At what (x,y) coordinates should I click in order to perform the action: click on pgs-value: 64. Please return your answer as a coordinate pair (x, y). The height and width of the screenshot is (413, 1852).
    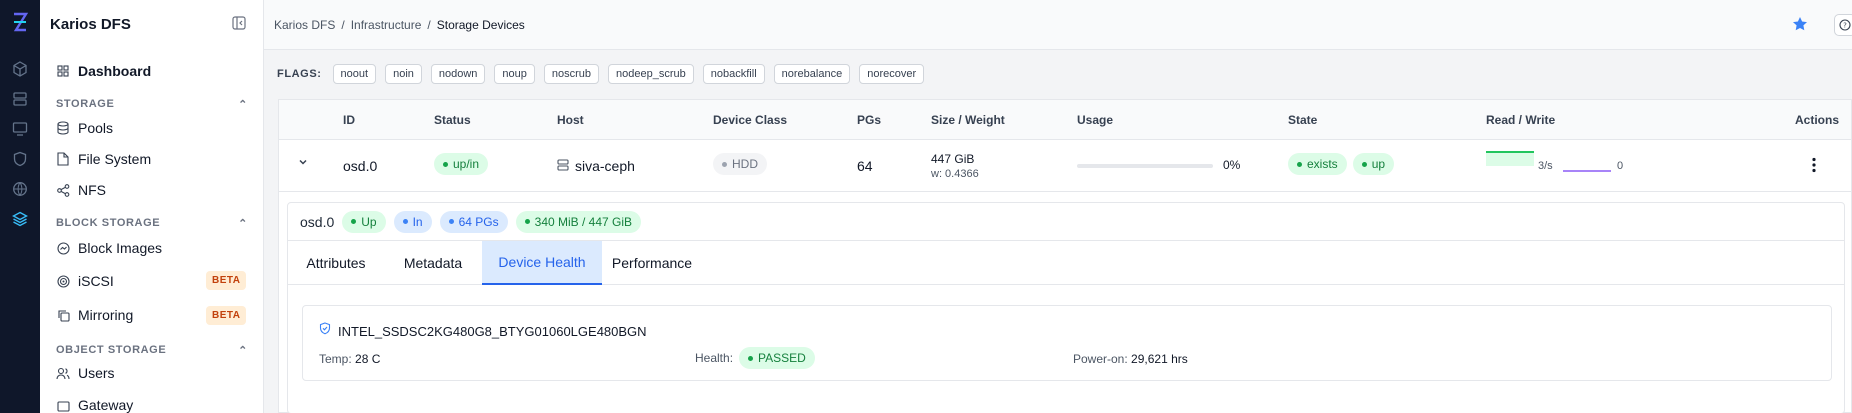
    Looking at the image, I should click on (865, 166).